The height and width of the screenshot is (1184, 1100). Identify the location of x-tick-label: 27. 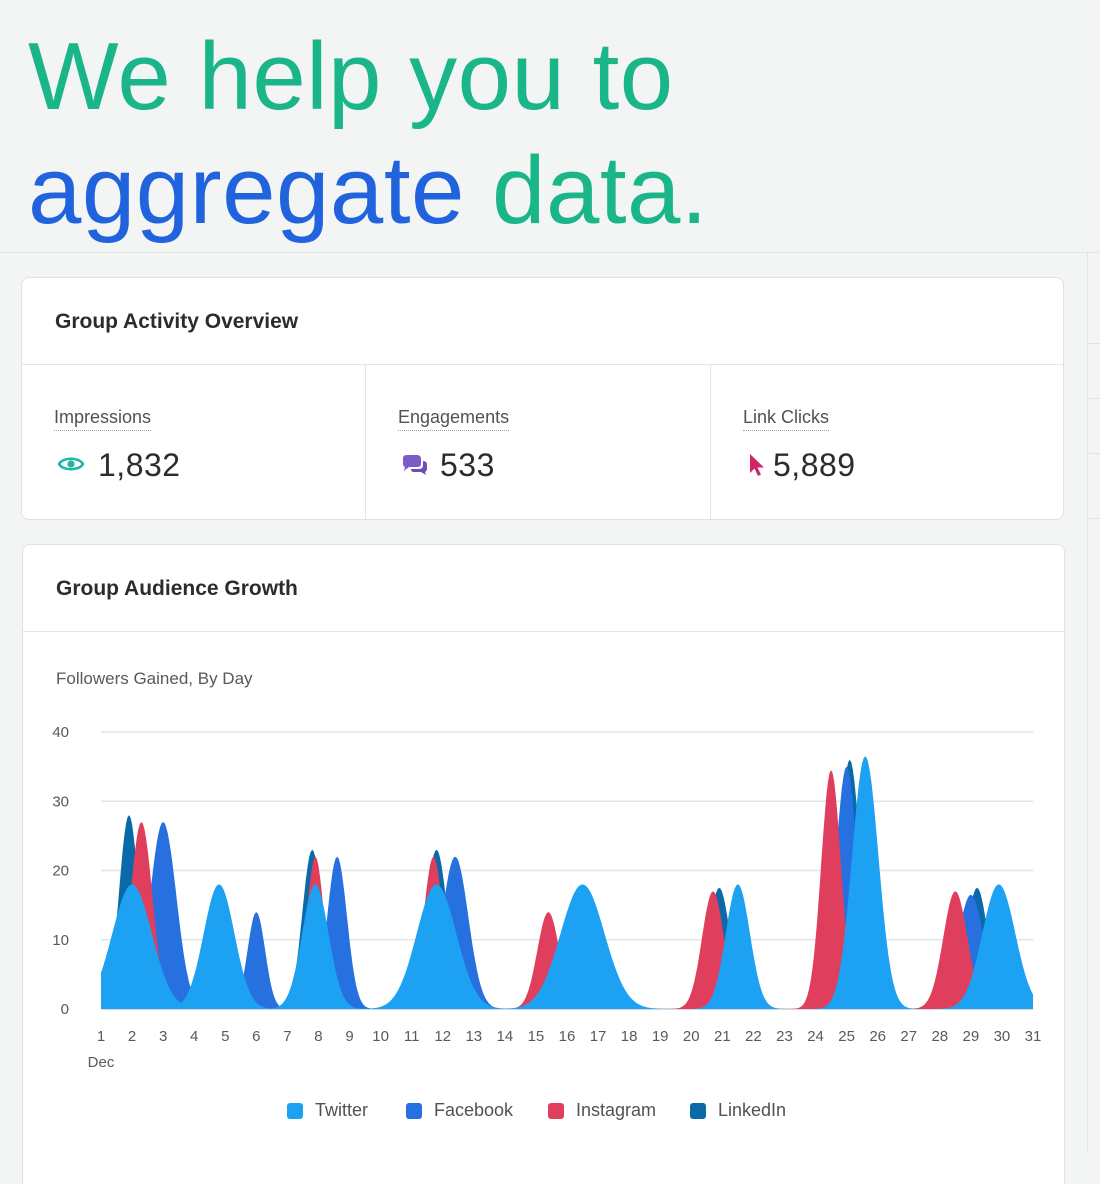
(908, 1036).